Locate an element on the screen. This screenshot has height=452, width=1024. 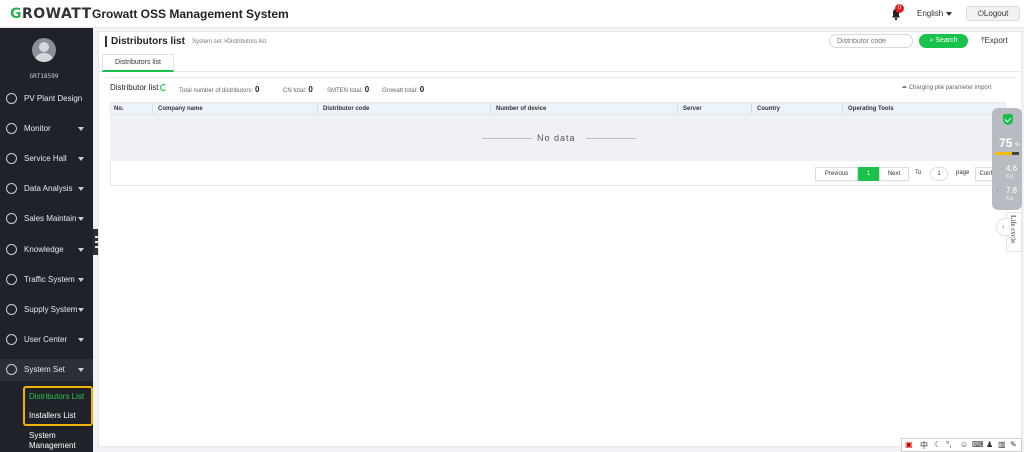
growatt-logo: GROWATT is located at coordinates (51, 14).